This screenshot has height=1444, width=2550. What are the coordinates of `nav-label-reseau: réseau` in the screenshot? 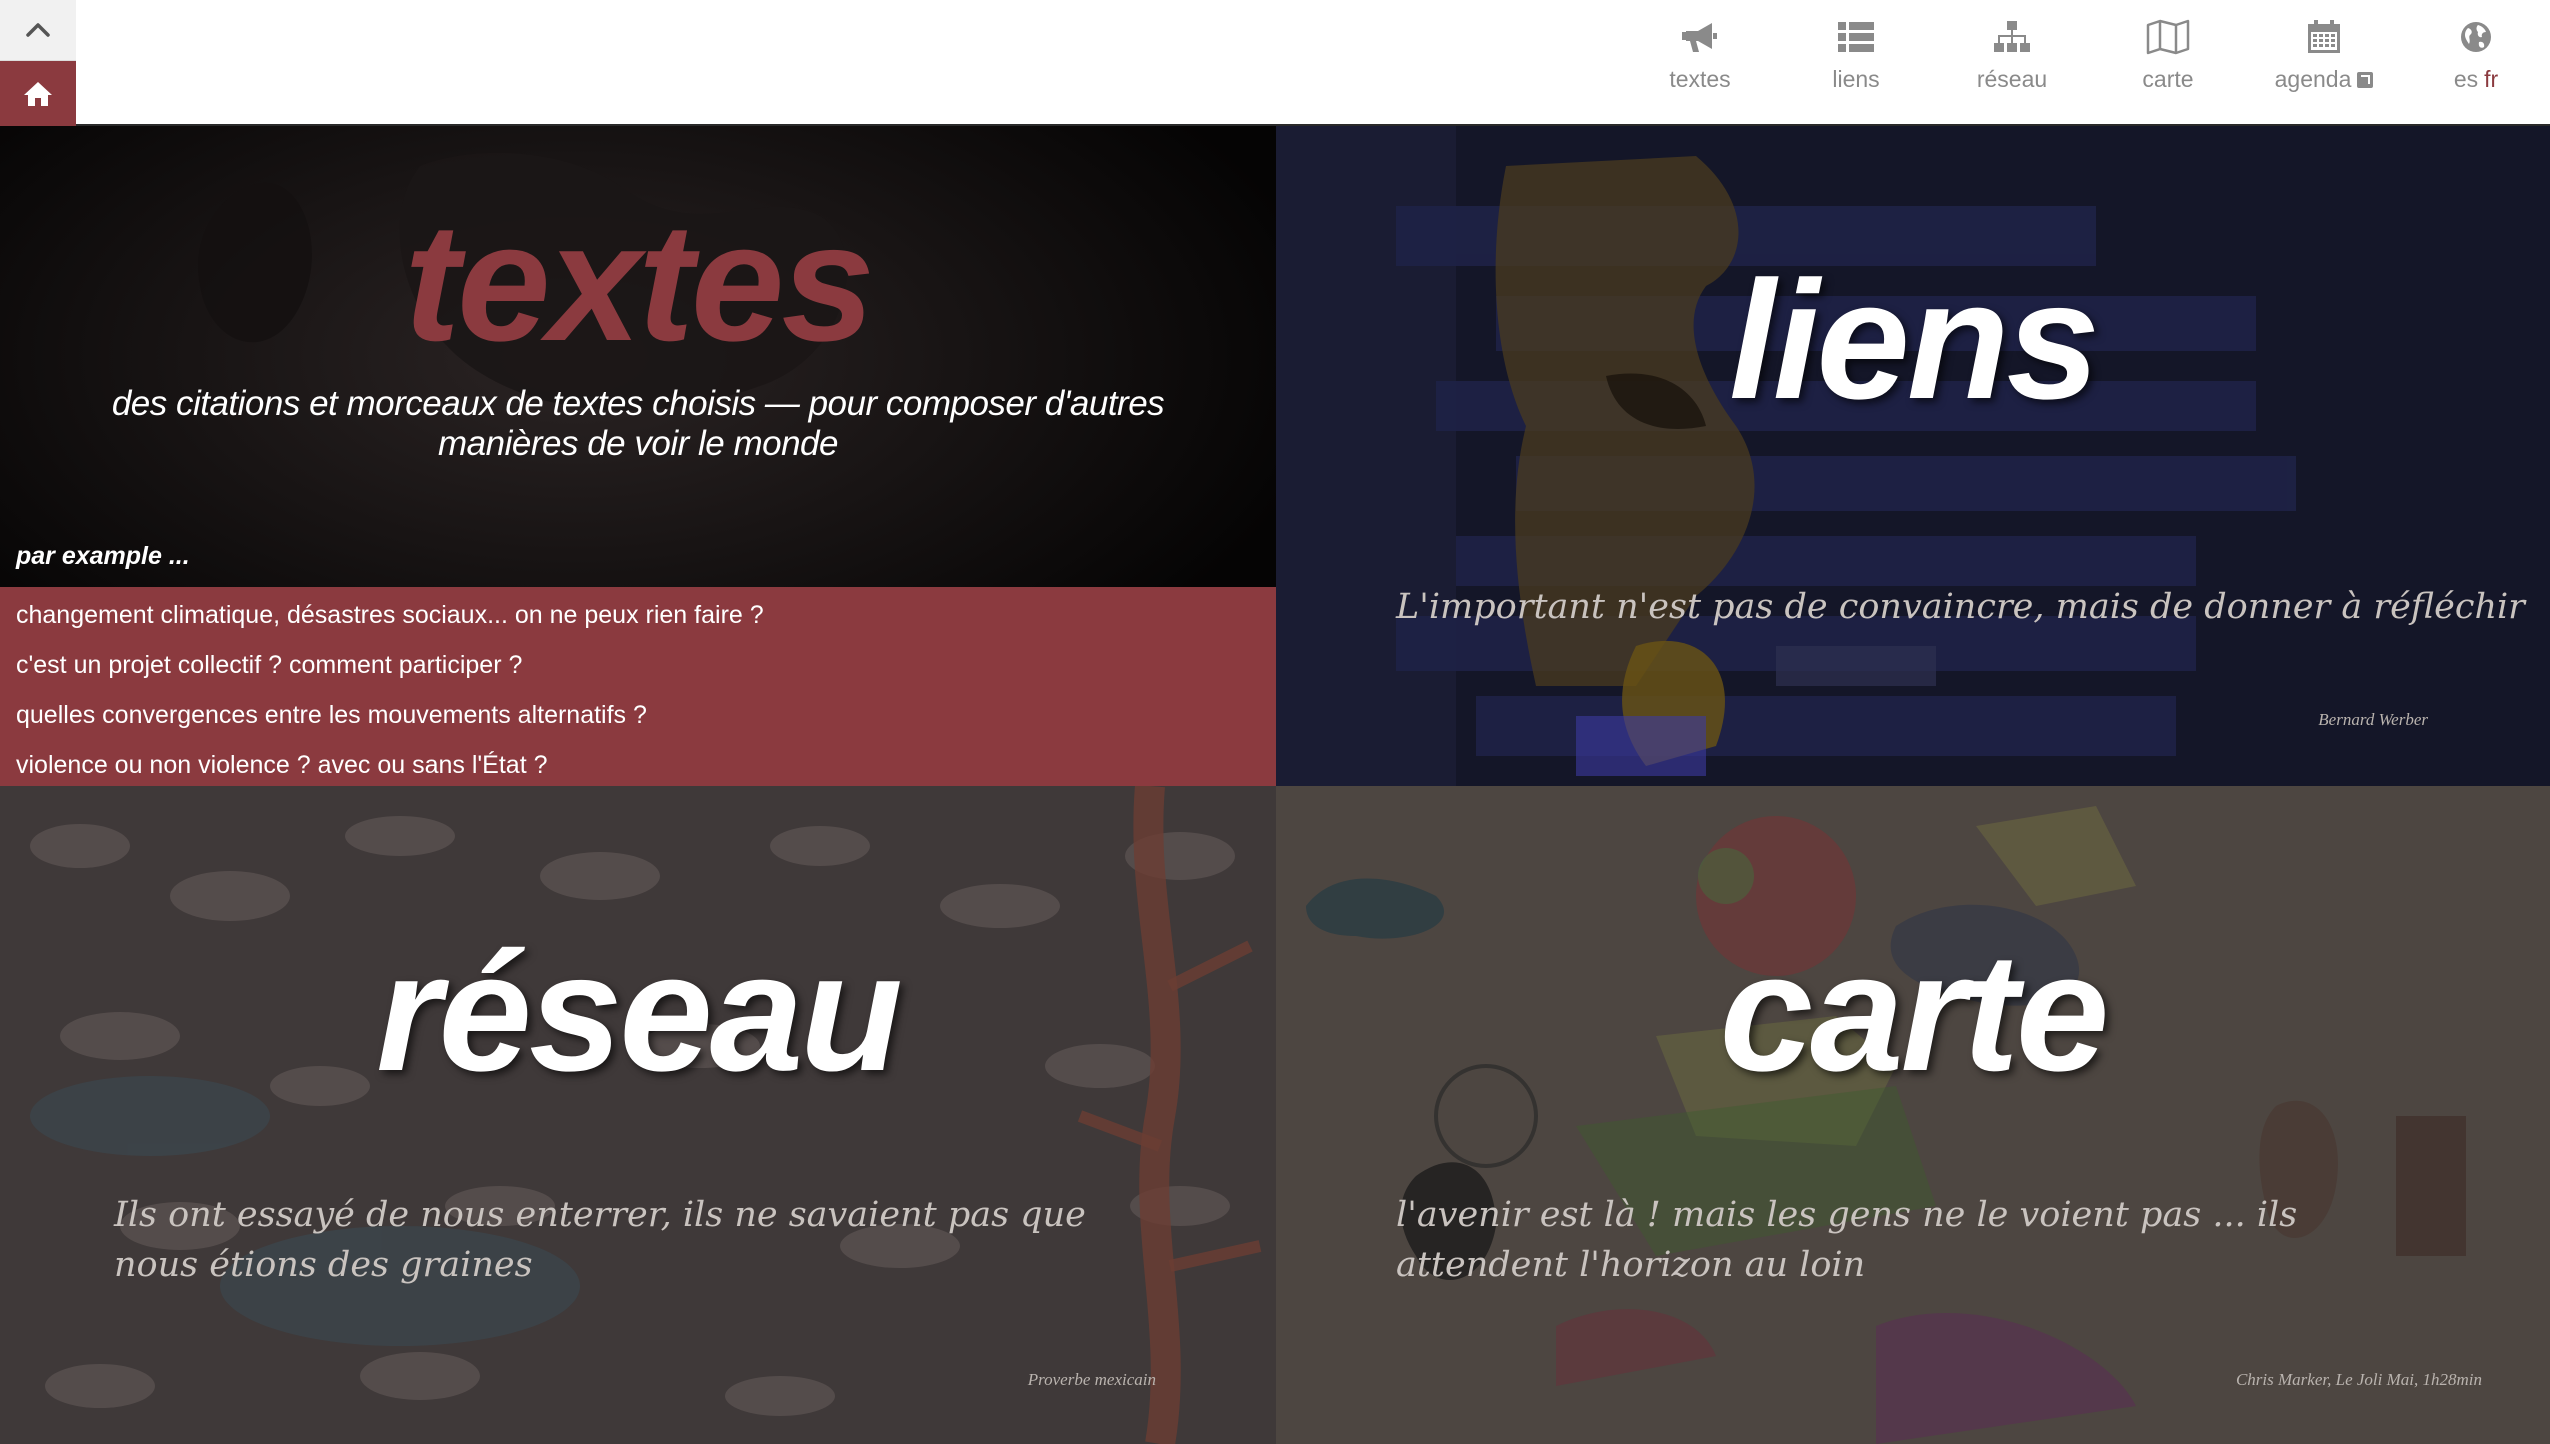 It's located at (2012, 79).